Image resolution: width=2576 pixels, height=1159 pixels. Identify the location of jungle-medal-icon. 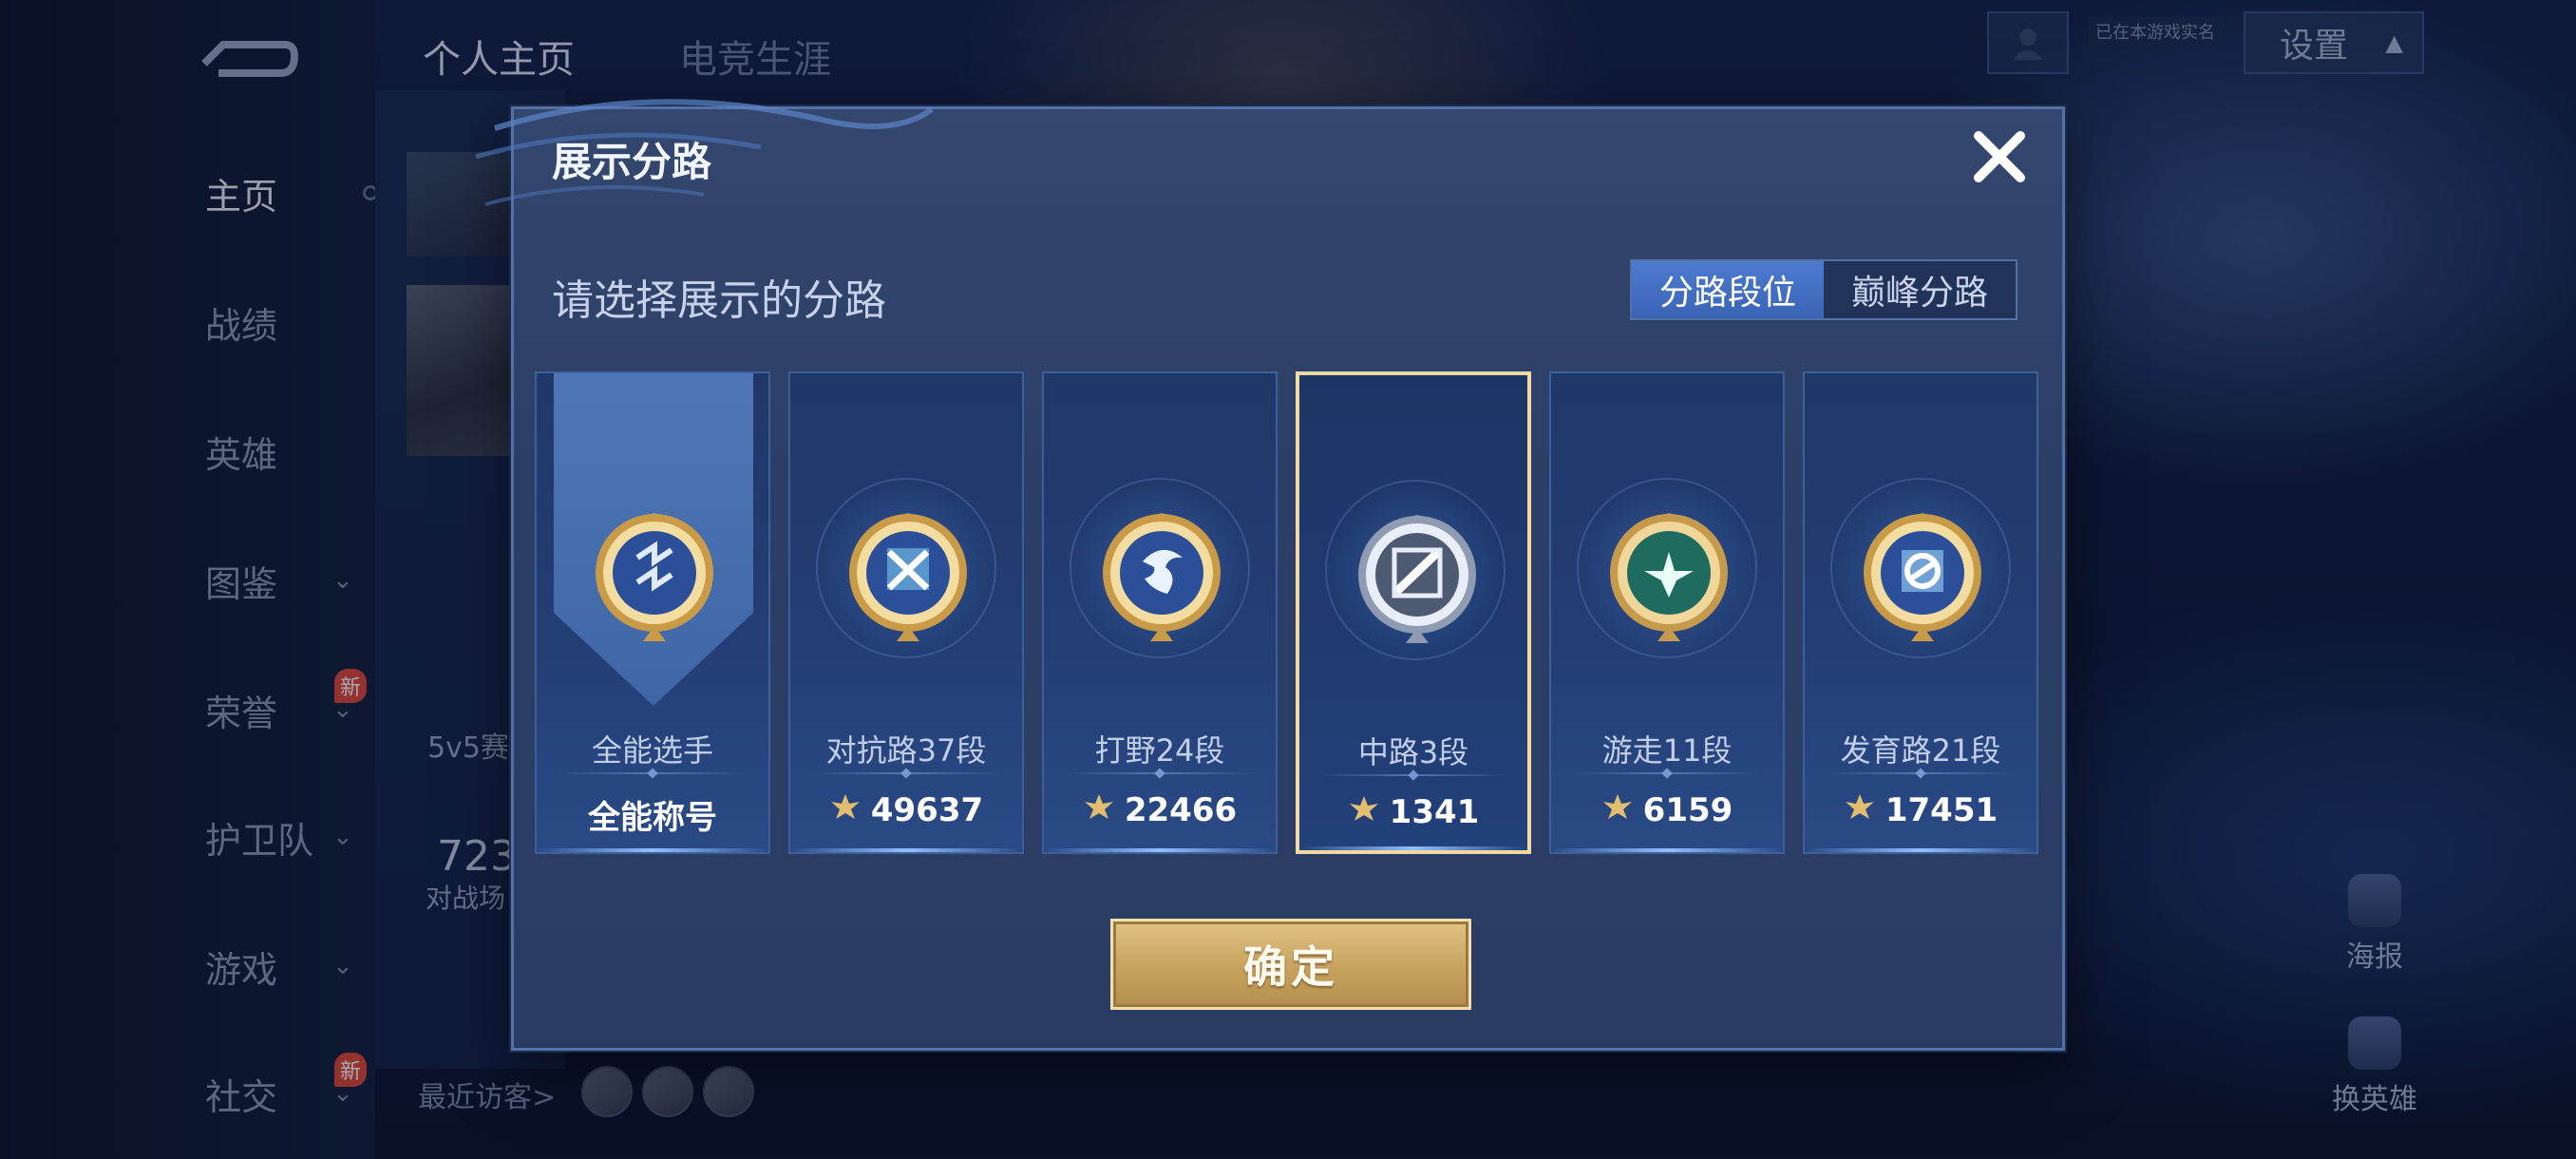
(1161, 575).